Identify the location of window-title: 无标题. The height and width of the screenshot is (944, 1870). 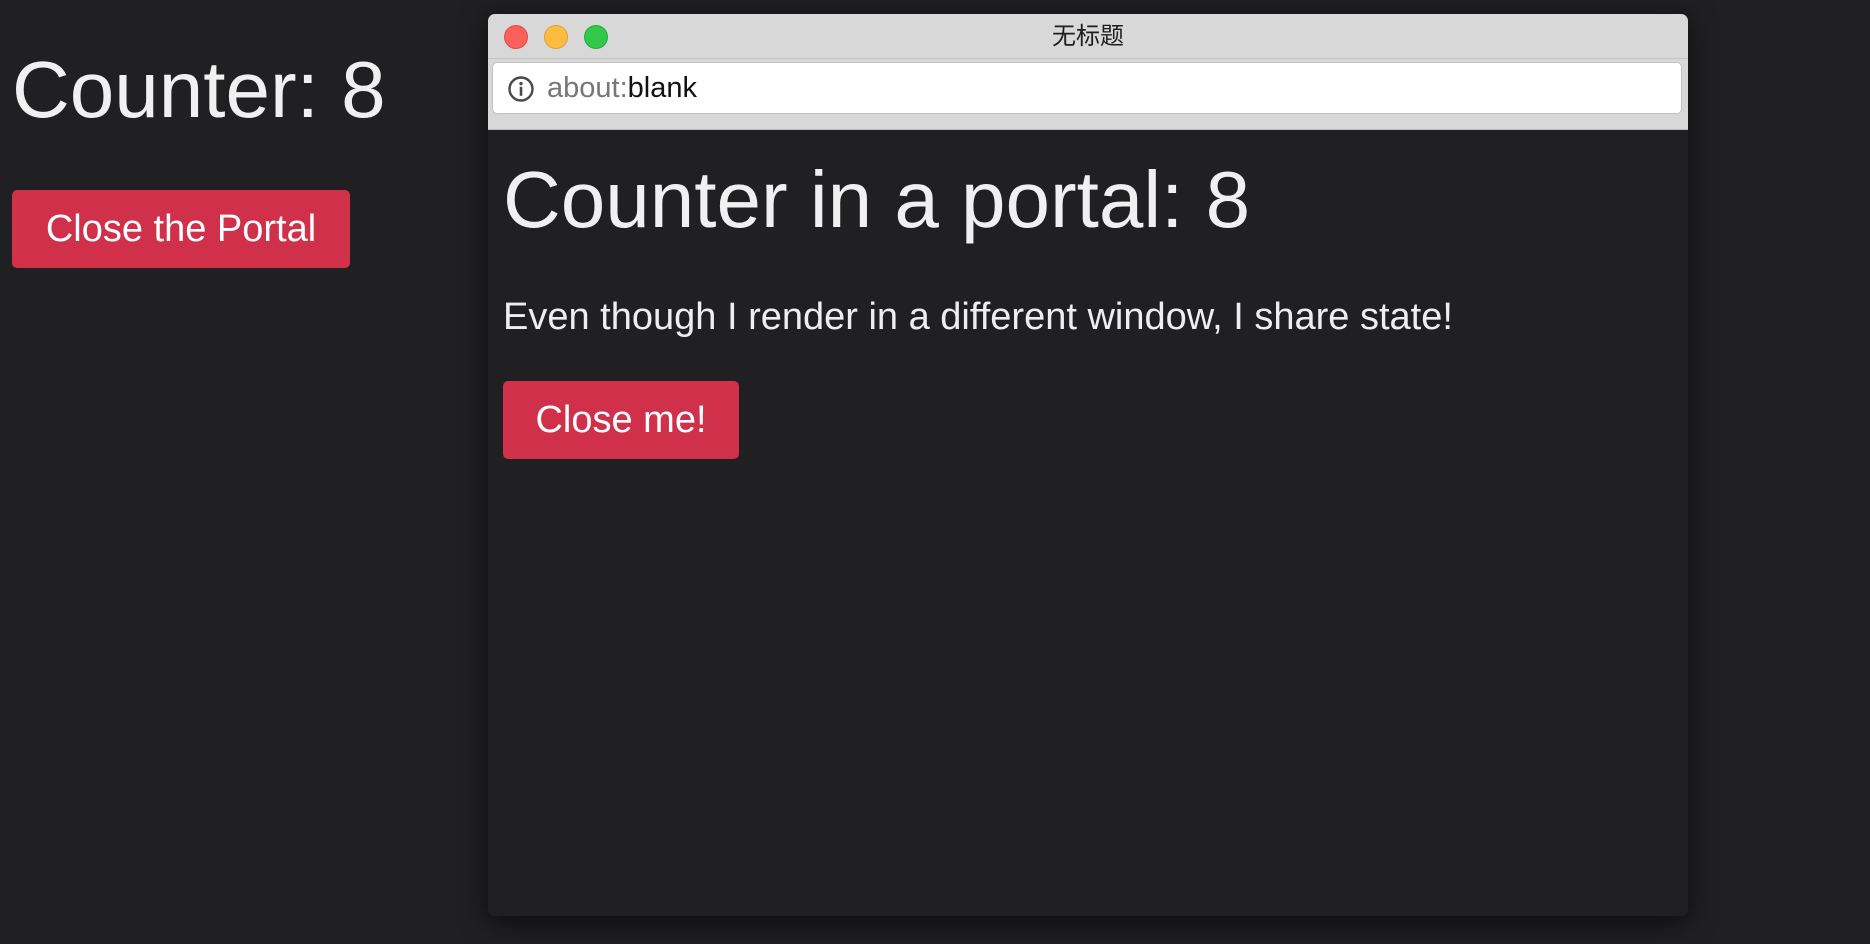
(1088, 36).